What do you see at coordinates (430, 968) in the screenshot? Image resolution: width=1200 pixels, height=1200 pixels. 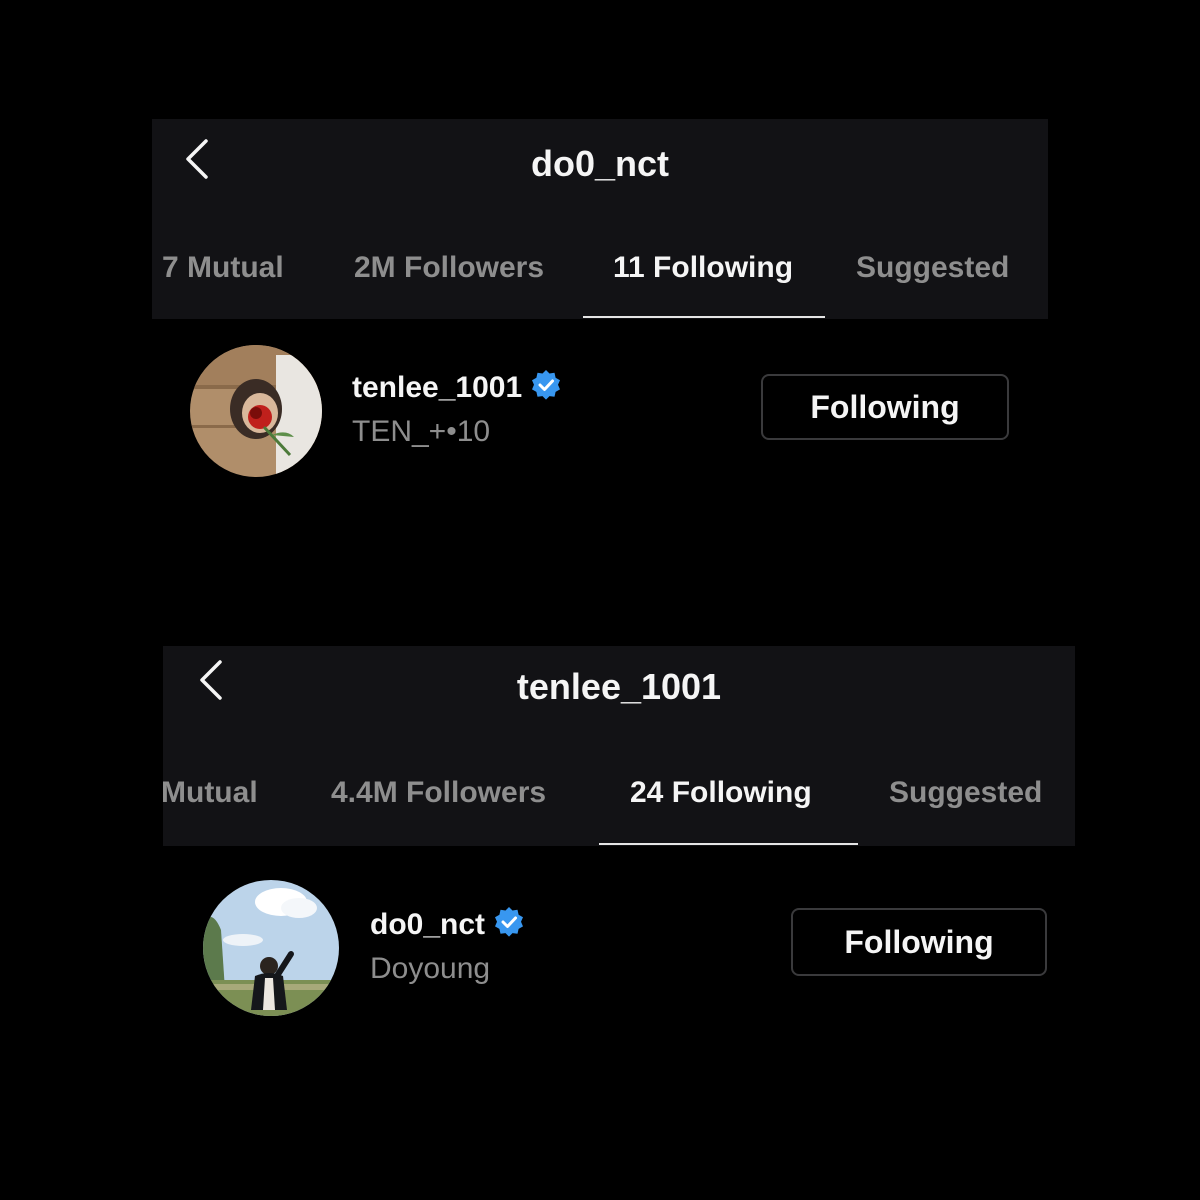 I see `full-name: Doyoung` at bounding box center [430, 968].